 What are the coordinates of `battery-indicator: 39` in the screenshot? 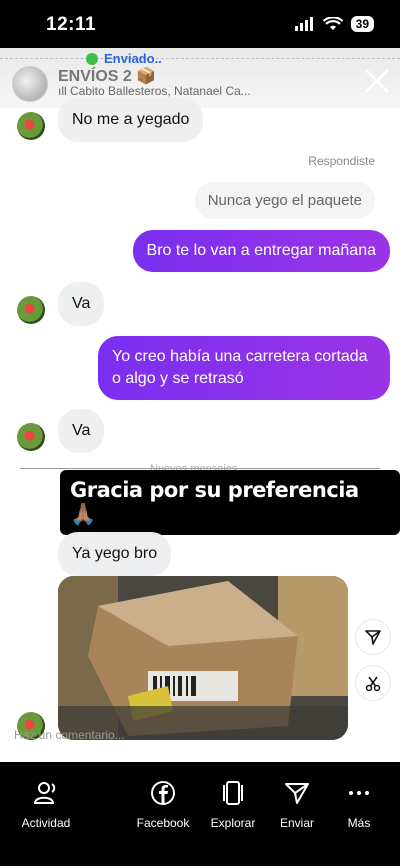 It's located at (362, 24).